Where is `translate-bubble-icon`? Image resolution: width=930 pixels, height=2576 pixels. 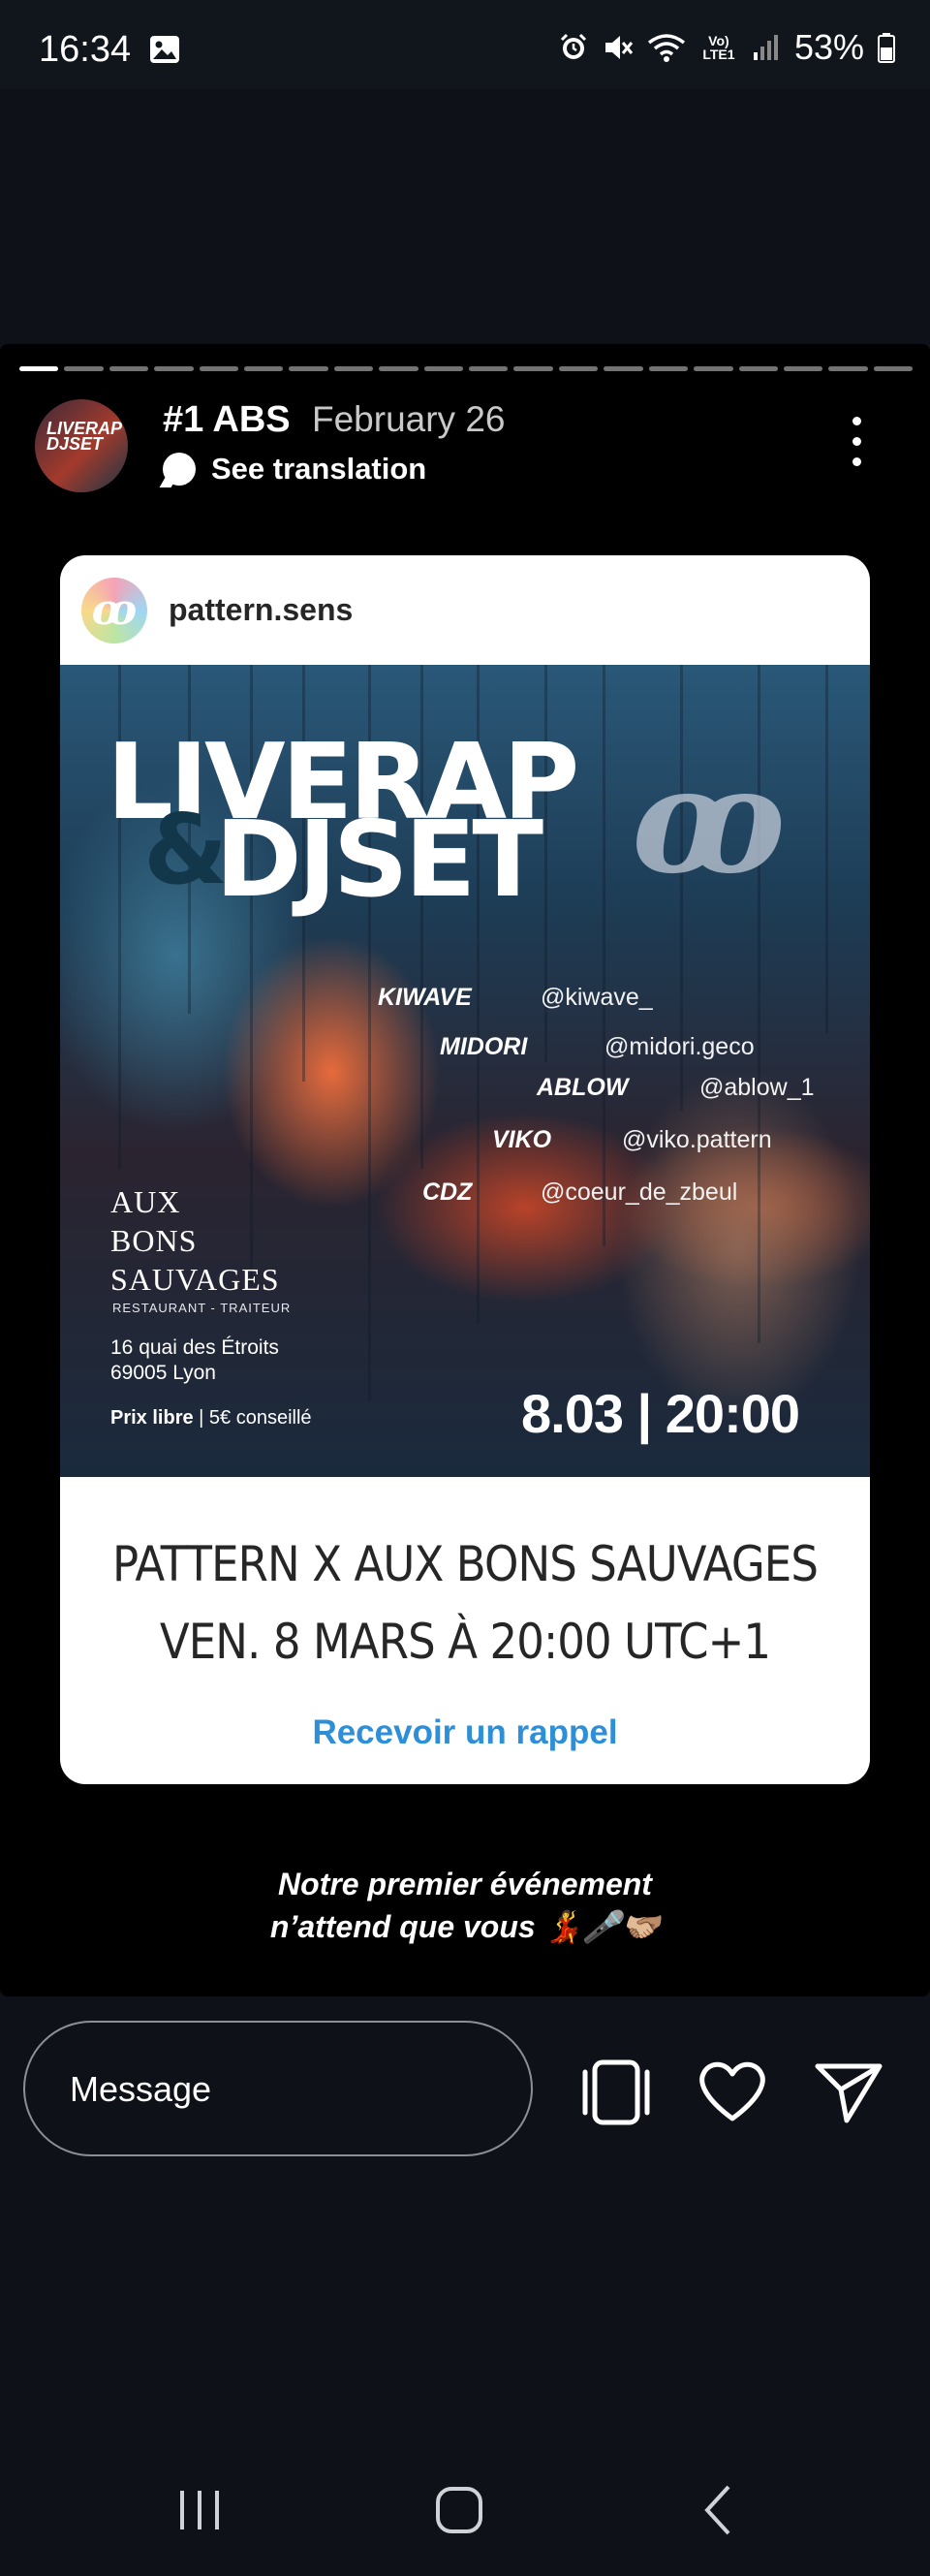
translate-bubble-icon is located at coordinates (179, 469).